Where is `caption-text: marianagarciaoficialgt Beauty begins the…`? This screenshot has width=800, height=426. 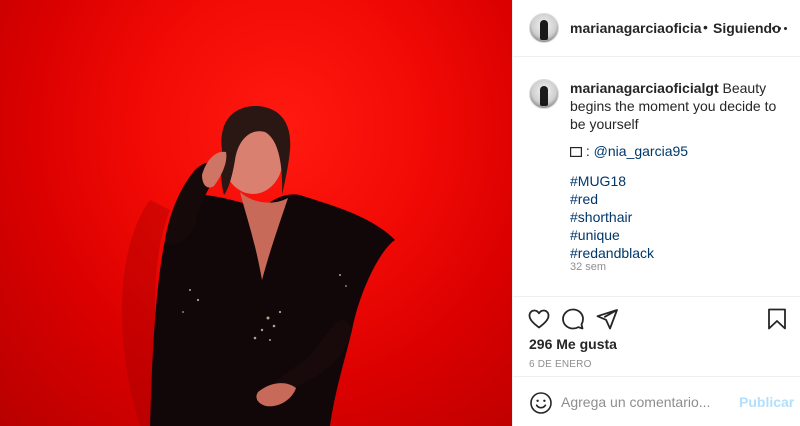
caption-text: marianagarciaoficialgt Beauty begins the… is located at coordinates (681, 106).